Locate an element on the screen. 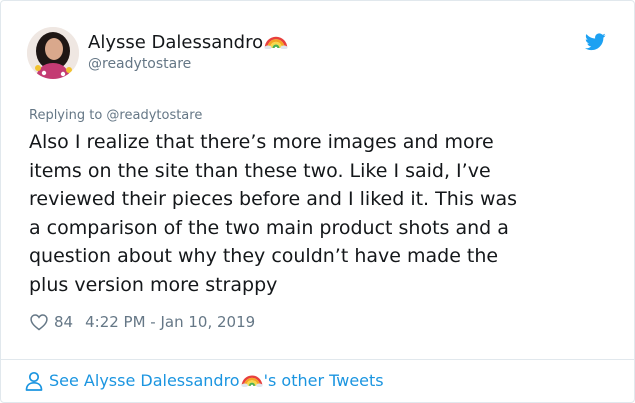  author-handle: @readytostare is located at coordinates (139, 64).